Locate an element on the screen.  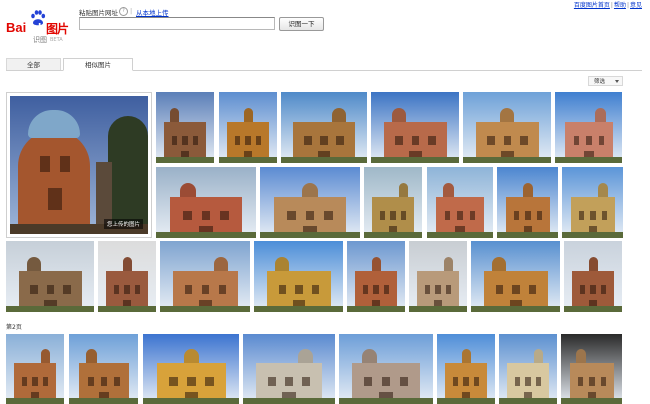
help-icon: ? is located at coordinates (123, 11).